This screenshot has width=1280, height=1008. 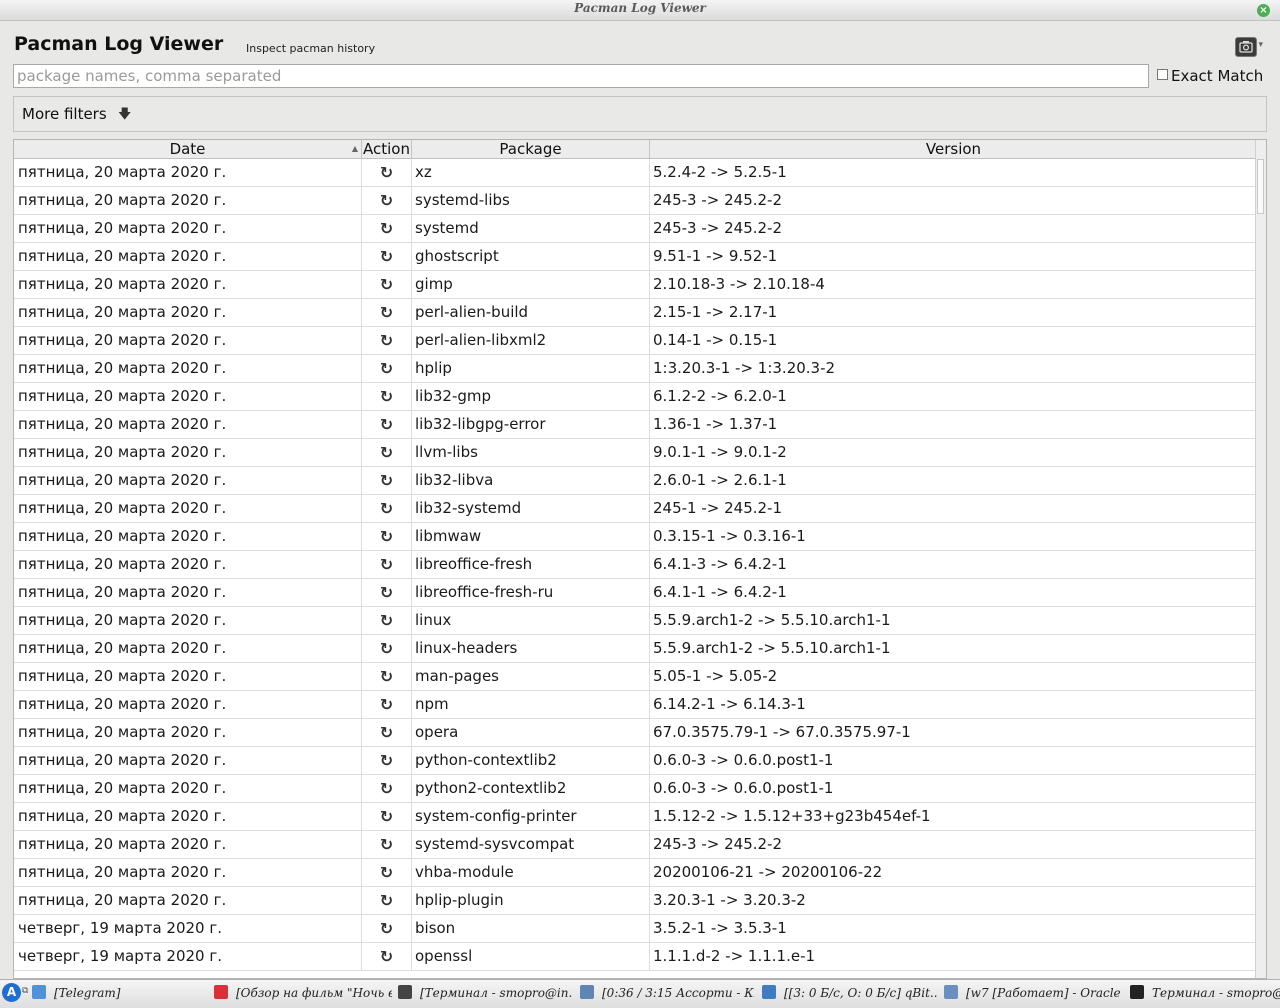 I want to click on screenshot-button, so click(x=1246, y=47).